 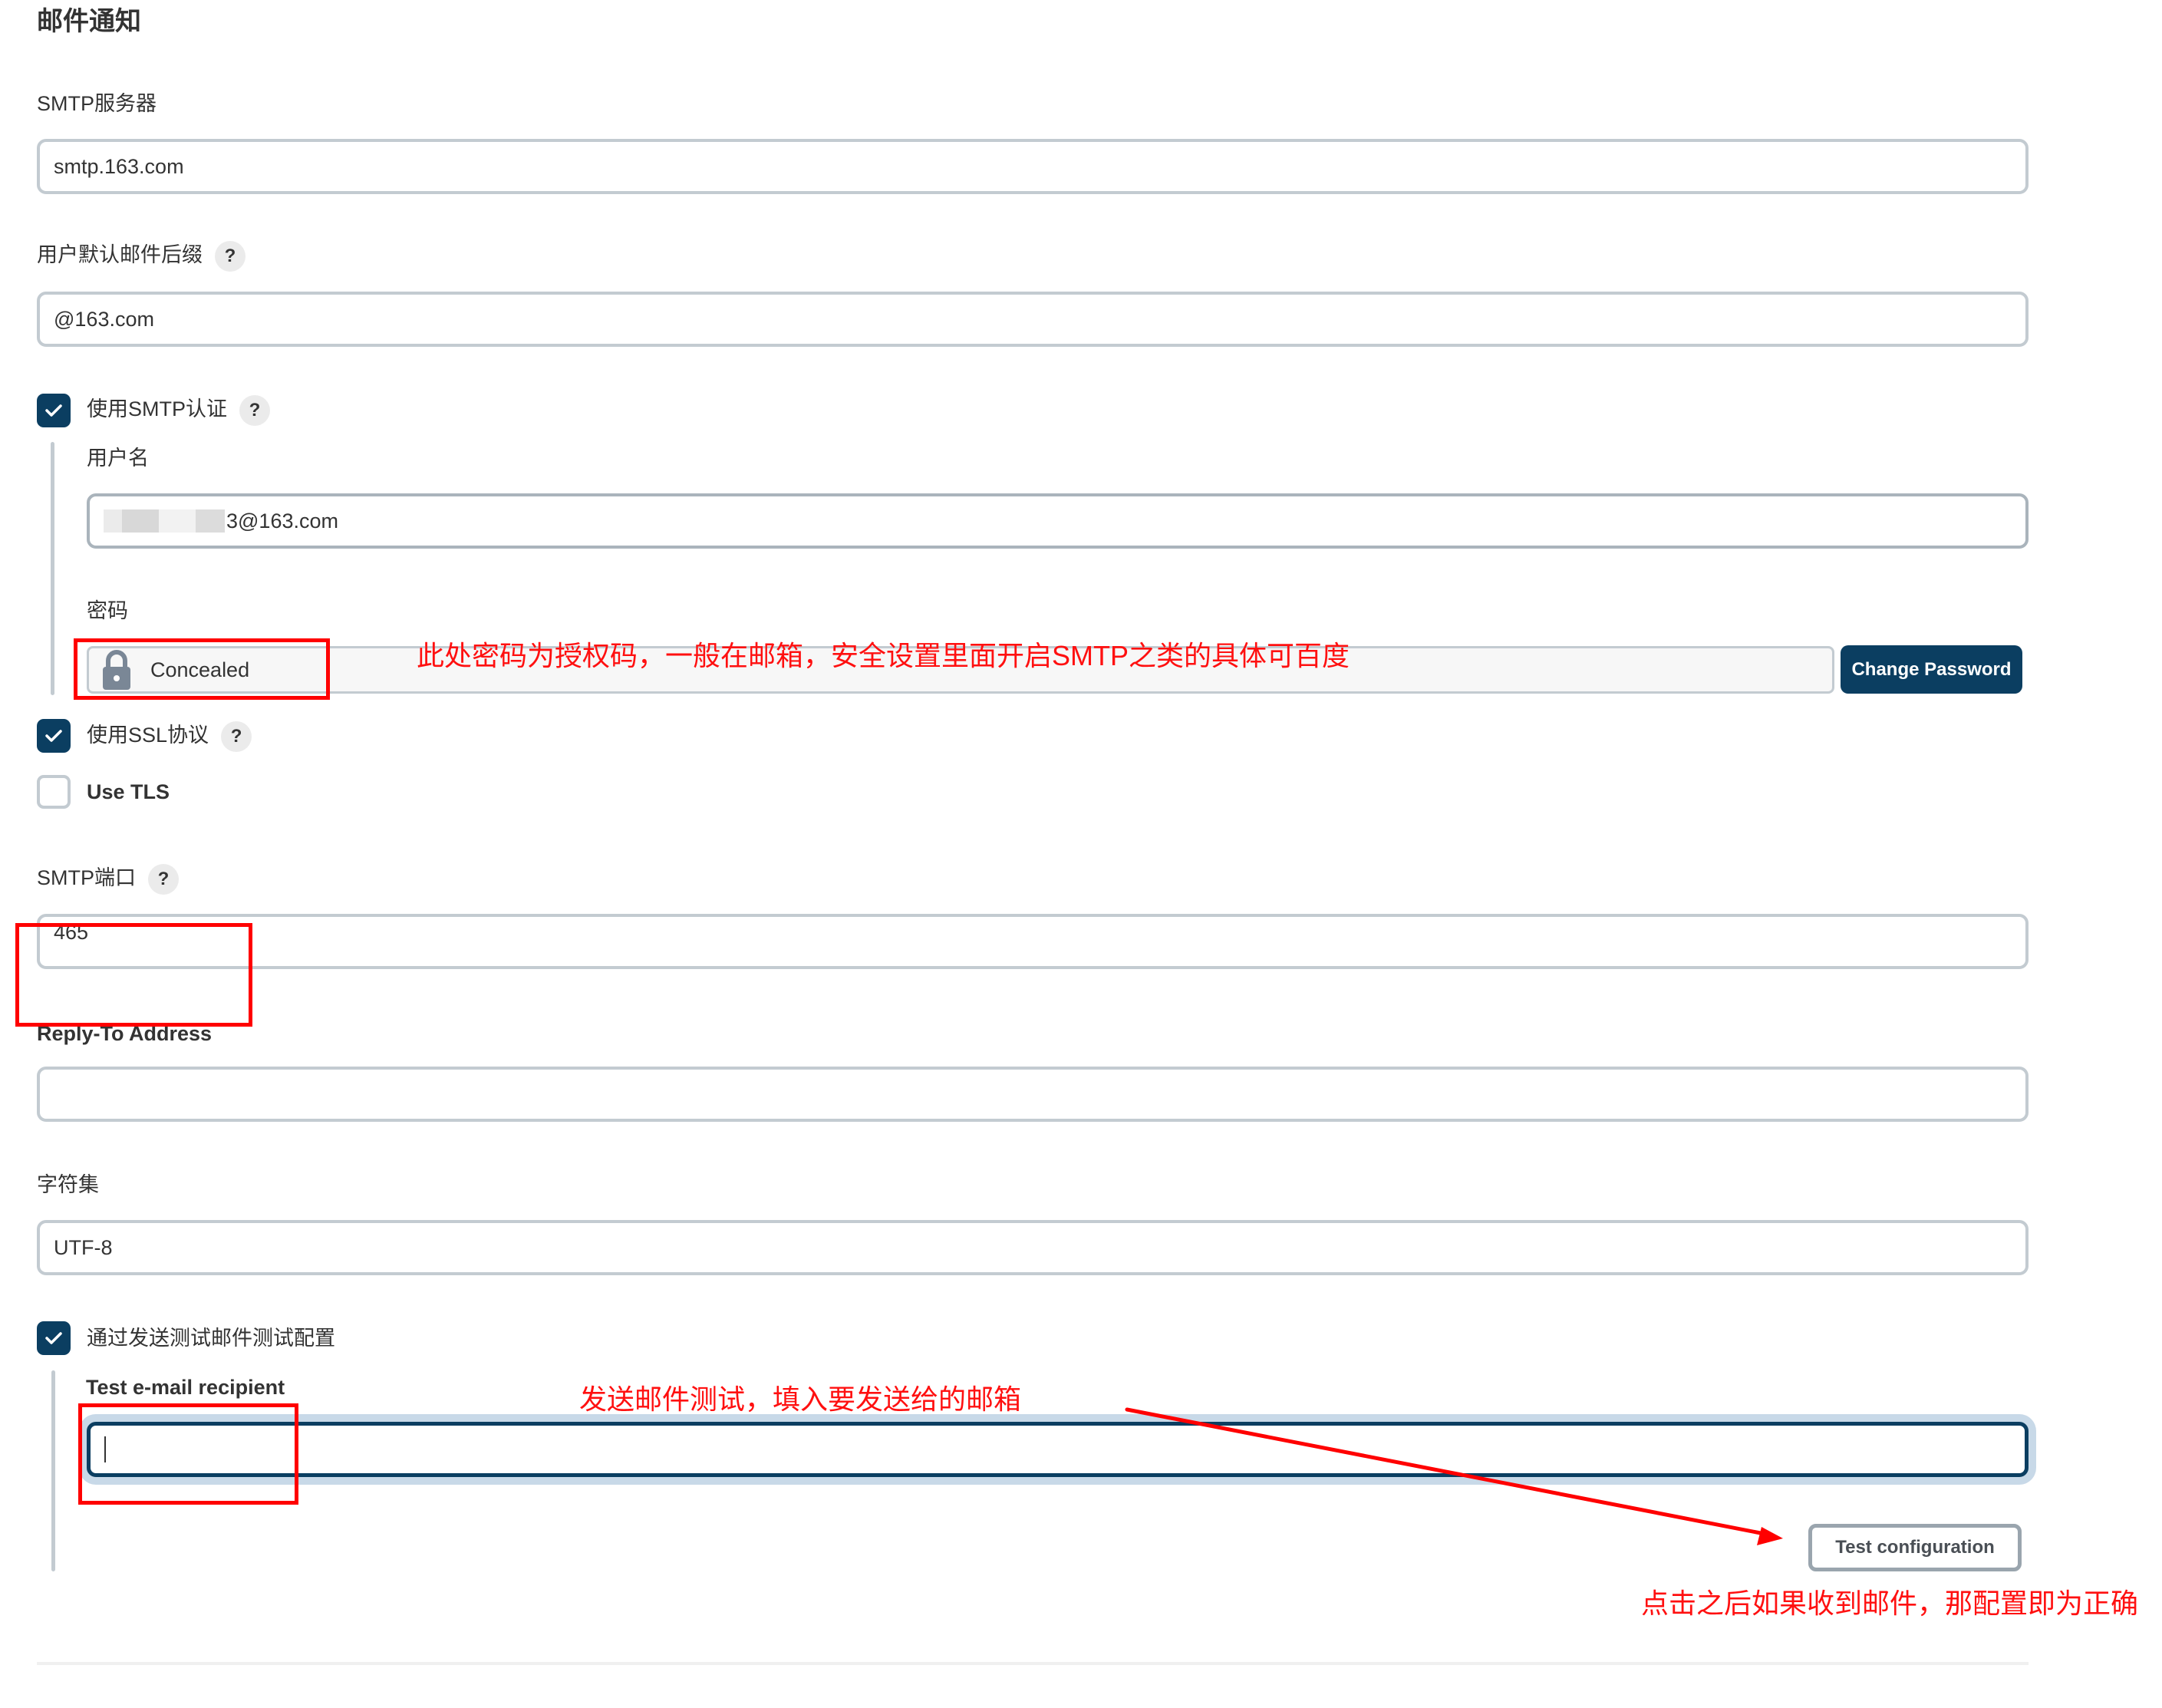 What do you see at coordinates (1448, 1472) in the screenshot?
I see `annotation-arrow-line` at bounding box center [1448, 1472].